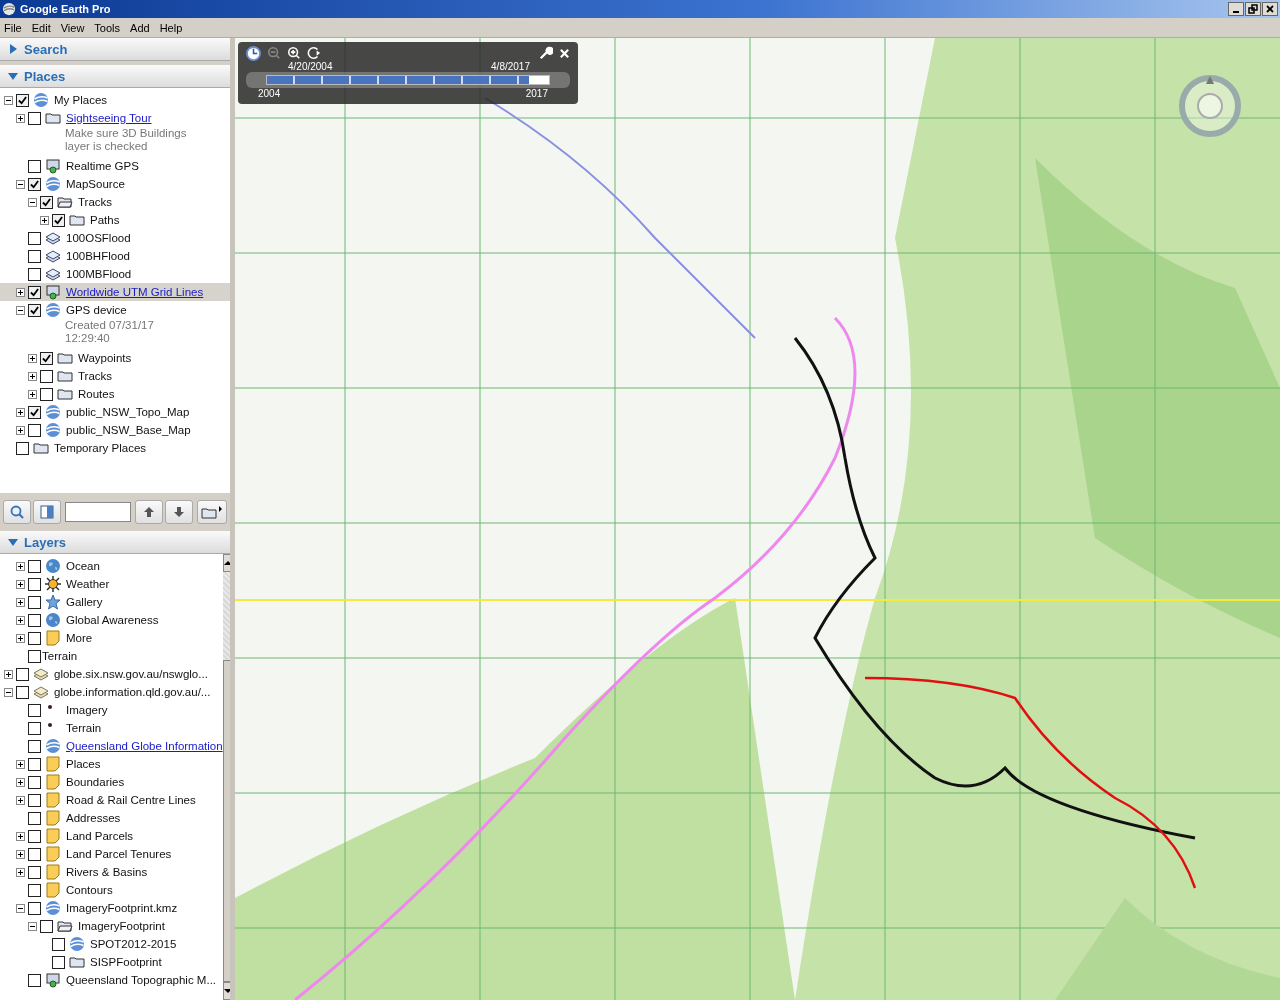 The image size is (1280, 1000). I want to click on minimize-button, so click(1236, 9).